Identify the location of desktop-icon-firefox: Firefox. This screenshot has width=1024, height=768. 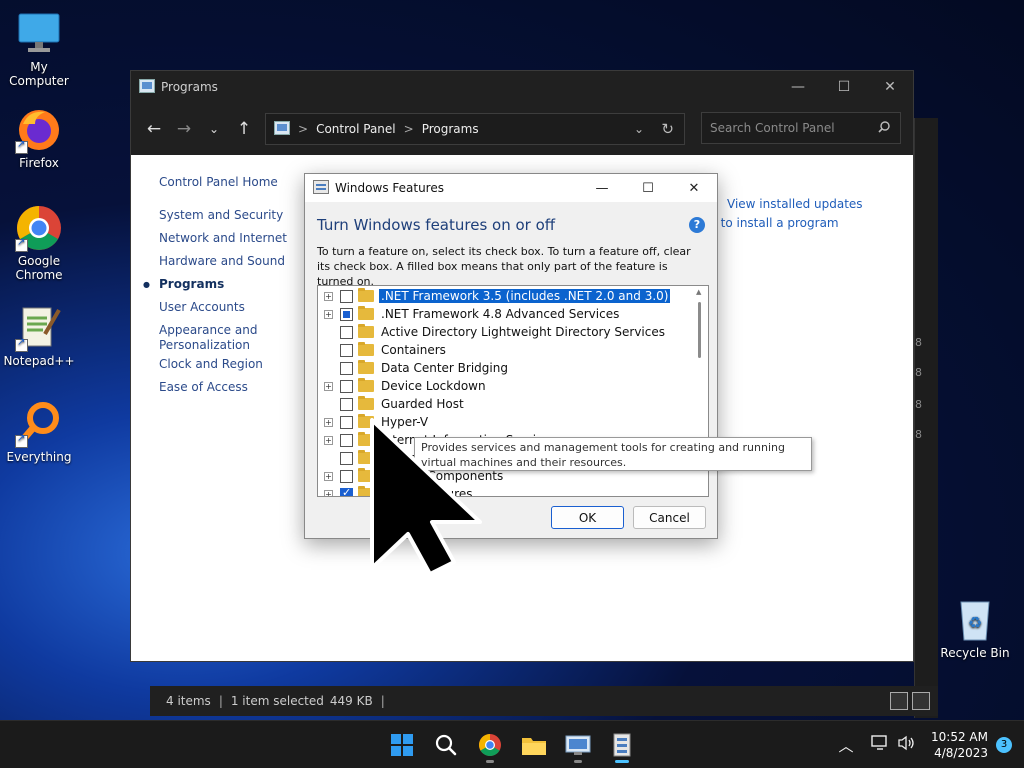
(39, 138).